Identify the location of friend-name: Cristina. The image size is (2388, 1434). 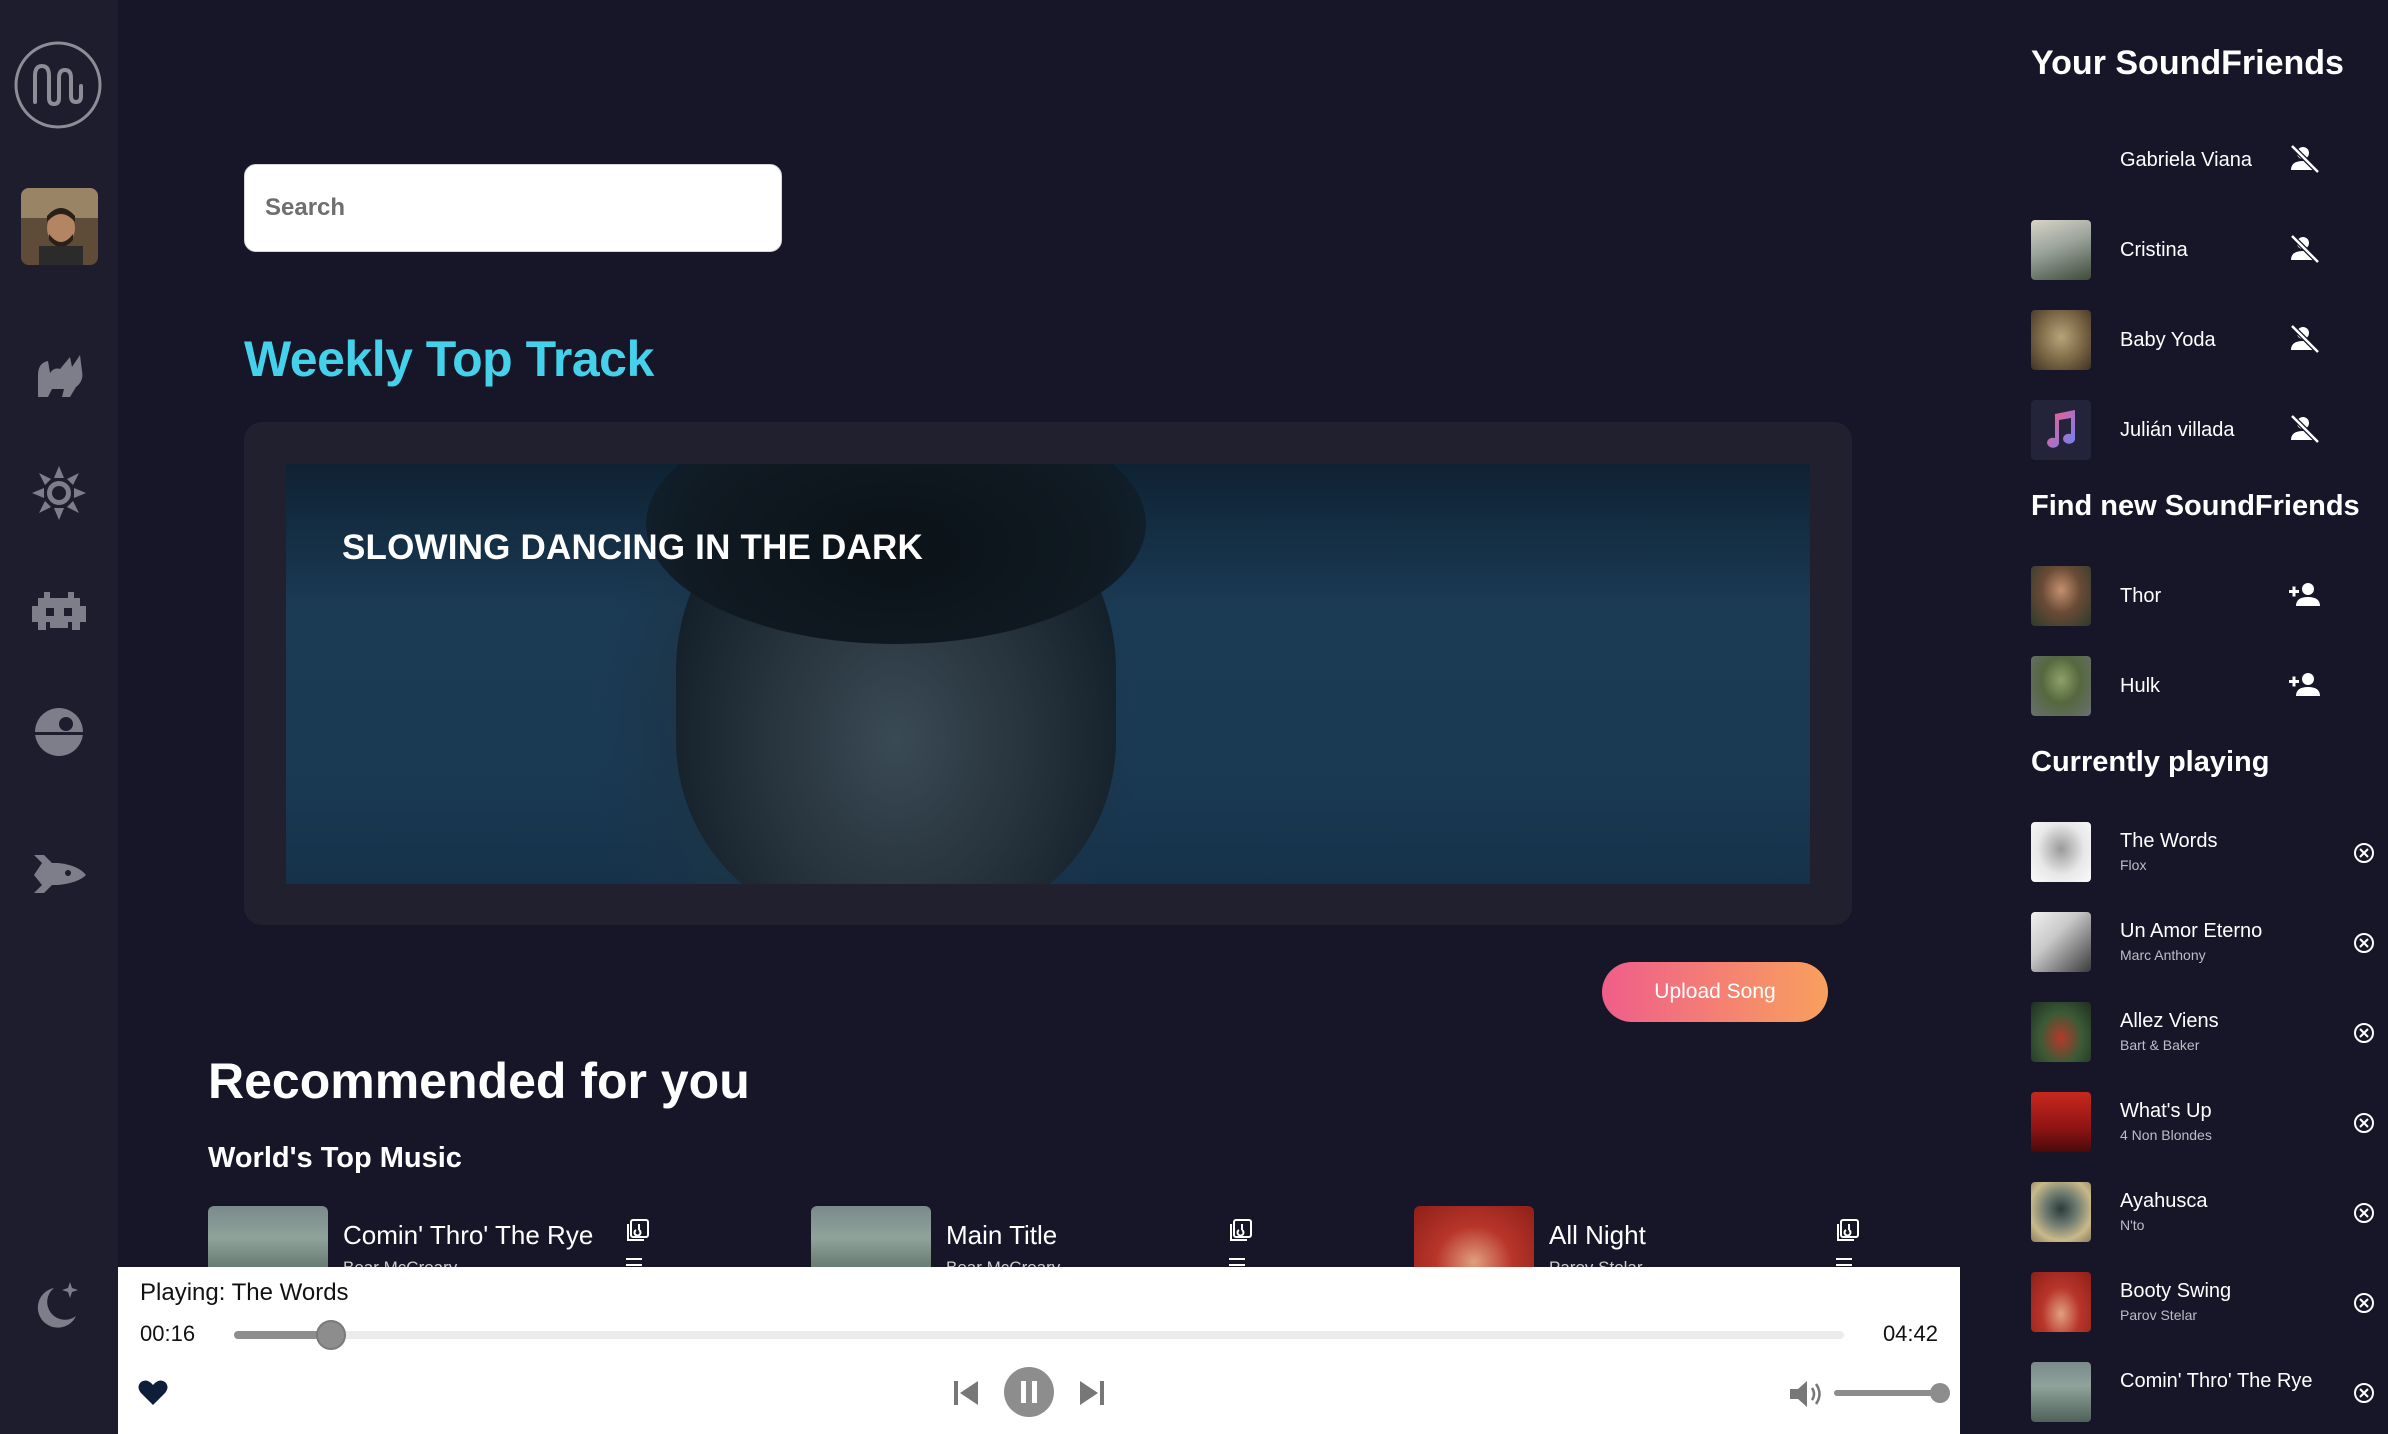
(2154, 250).